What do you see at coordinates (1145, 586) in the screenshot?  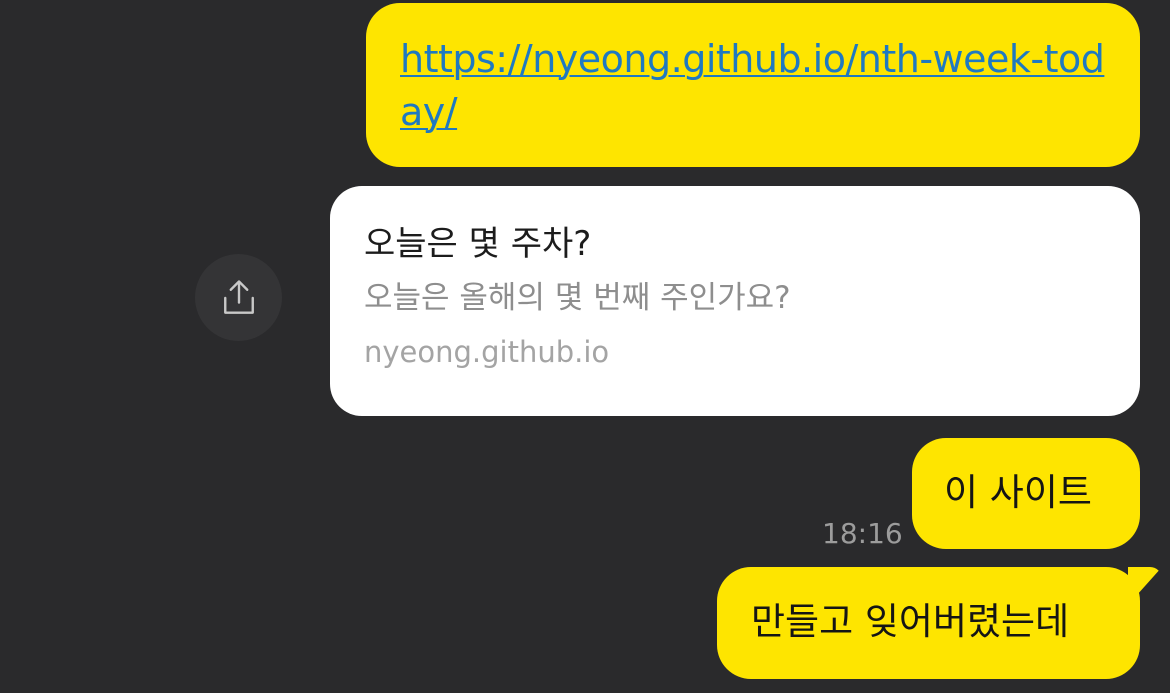 I see `bubble-tail` at bounding box center [1145, 586].